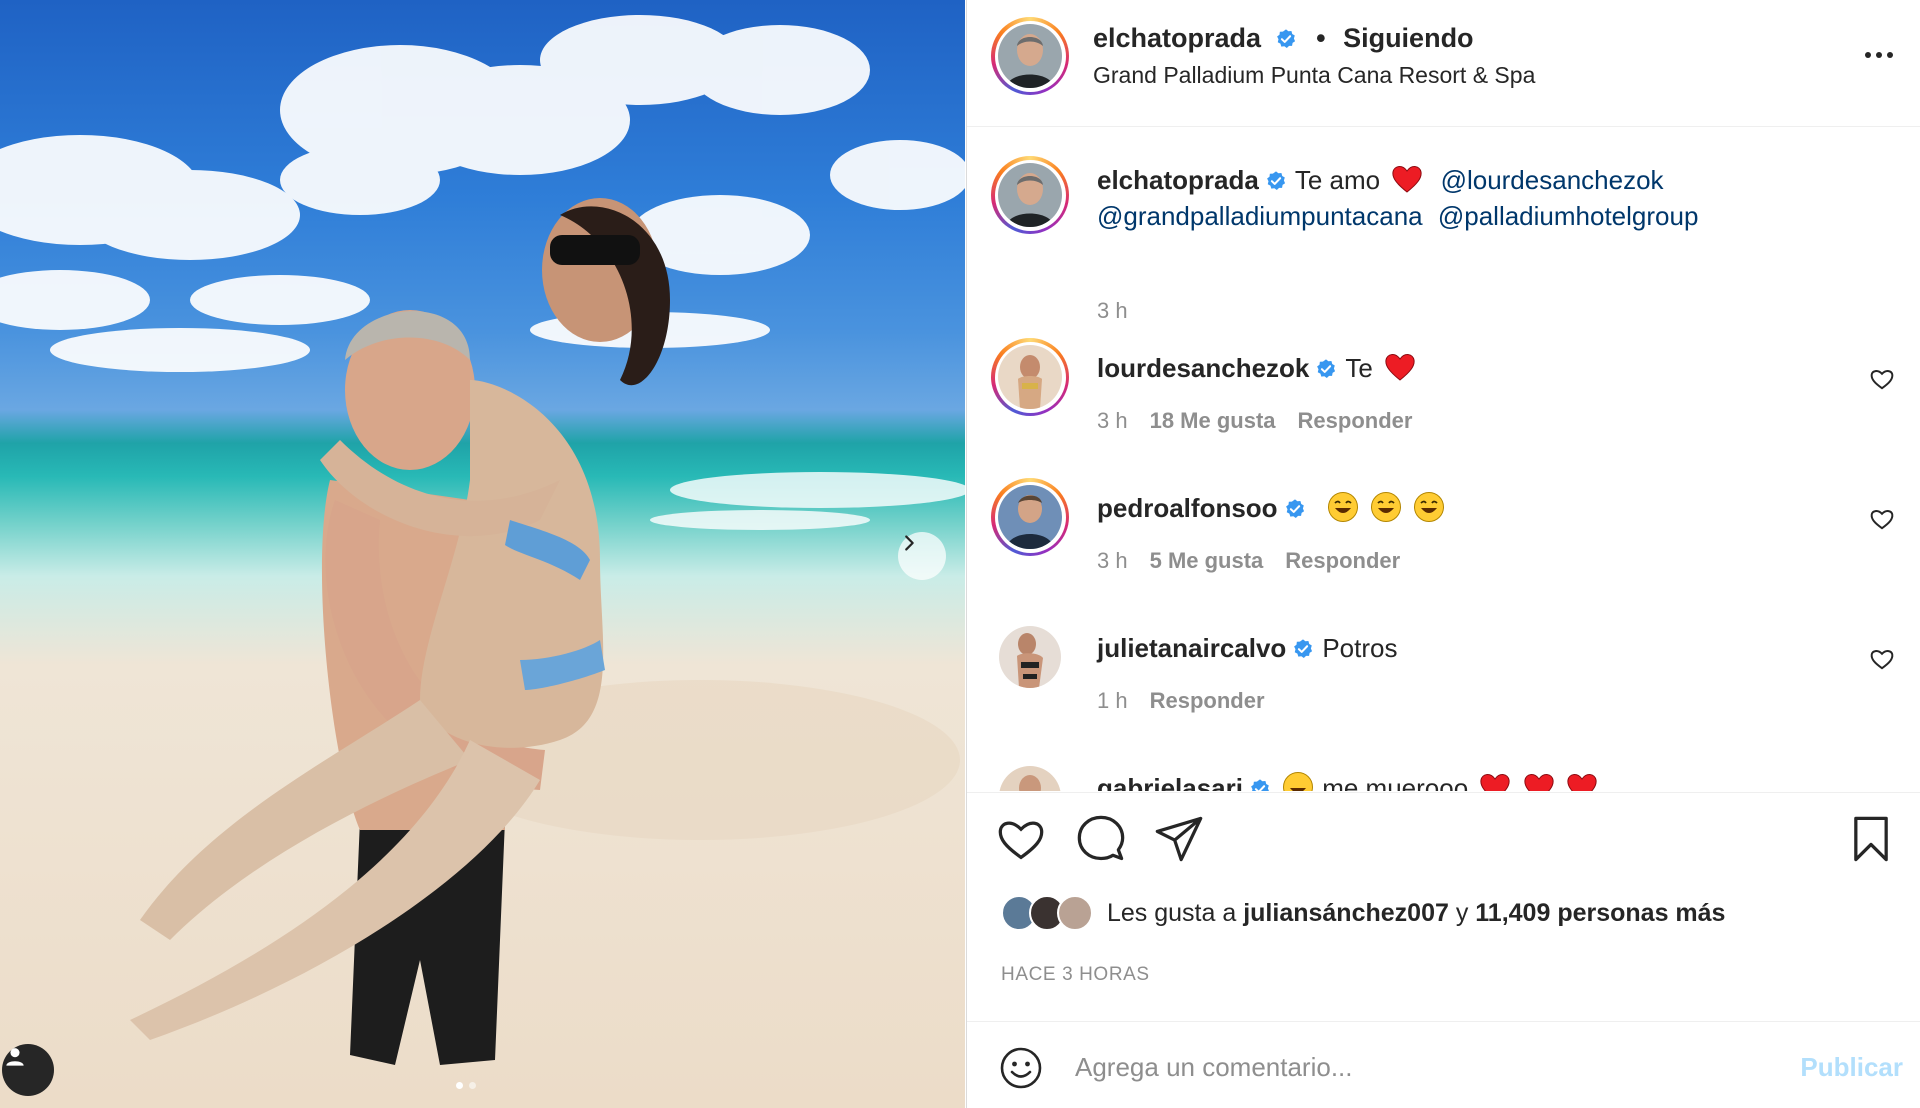 Image resolution: width=1920 pixels, height=1108 pixels. I want to click on send-icon, so click(1179, 839).